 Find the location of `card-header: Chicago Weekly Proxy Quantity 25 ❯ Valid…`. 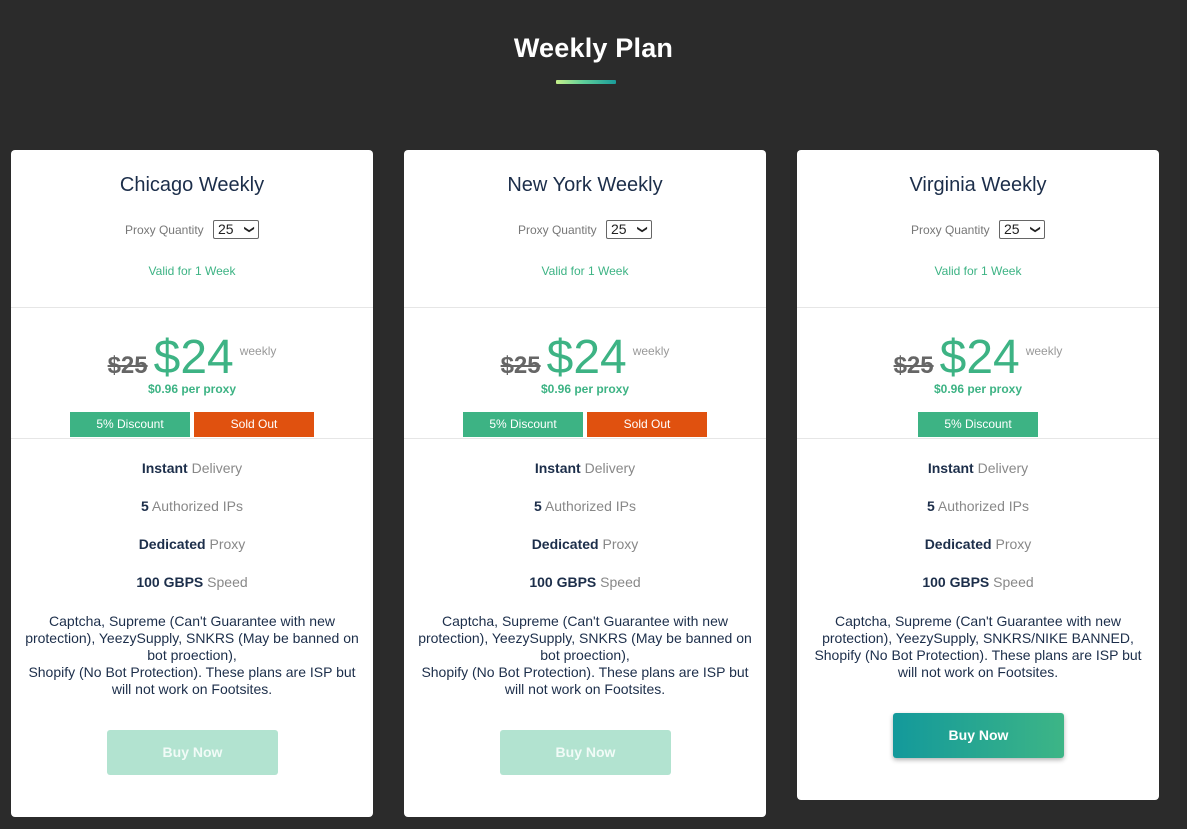

card-header: Chicago Weekly Proxy Quantity 25 ❯ Valid… is located at coordinates (192, 229).